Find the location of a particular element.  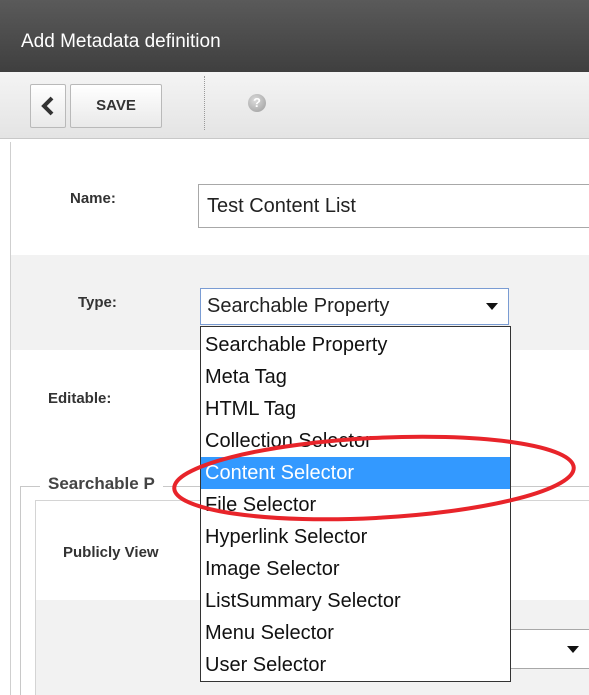

type-select-value: Searchable Property is located at coordinates (298, 306).